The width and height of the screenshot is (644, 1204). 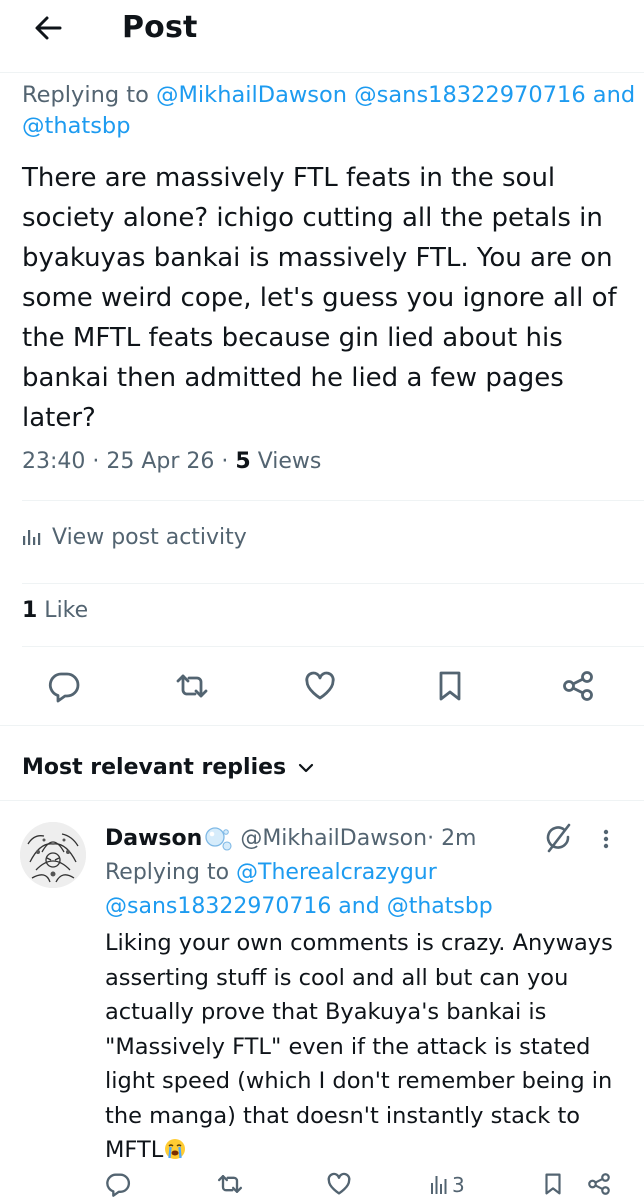 What do you see at coordinates (578, 686) in the screenshot?
I see `share-icon` at bounding box center [578, 686].